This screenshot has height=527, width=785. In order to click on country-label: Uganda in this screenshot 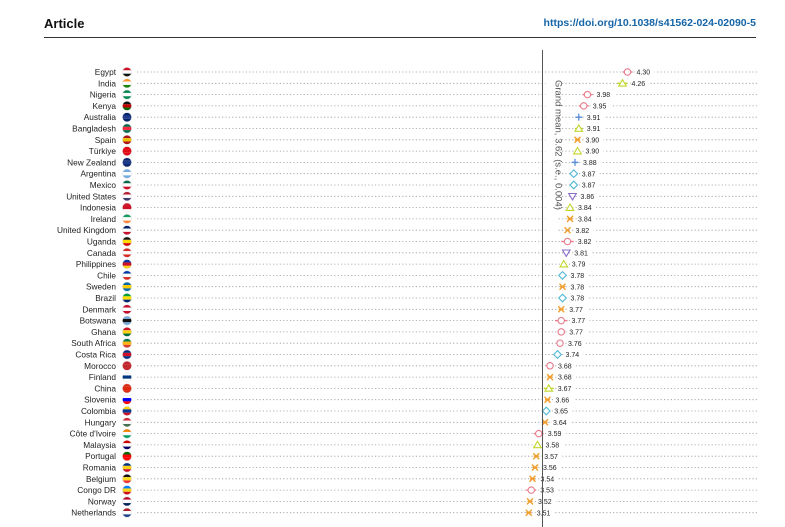, I will do `click(101, 242)`.